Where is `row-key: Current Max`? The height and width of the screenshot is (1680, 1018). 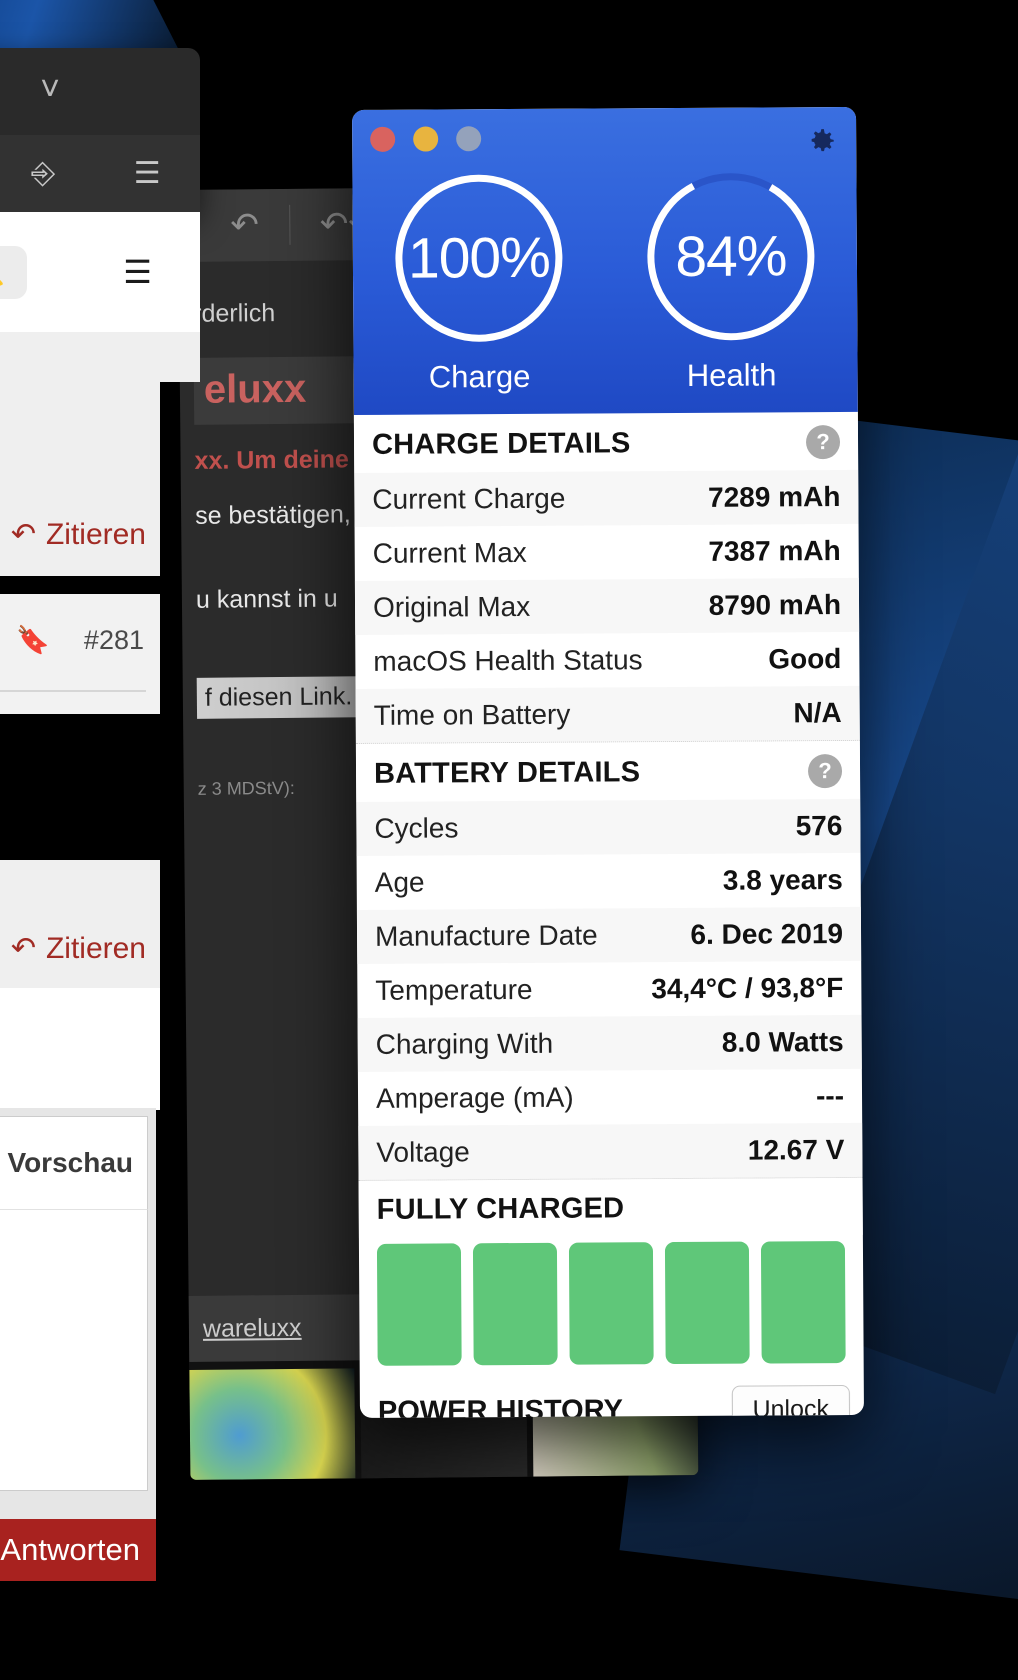
row-key: Current Max is located at coordinates (449, 552).